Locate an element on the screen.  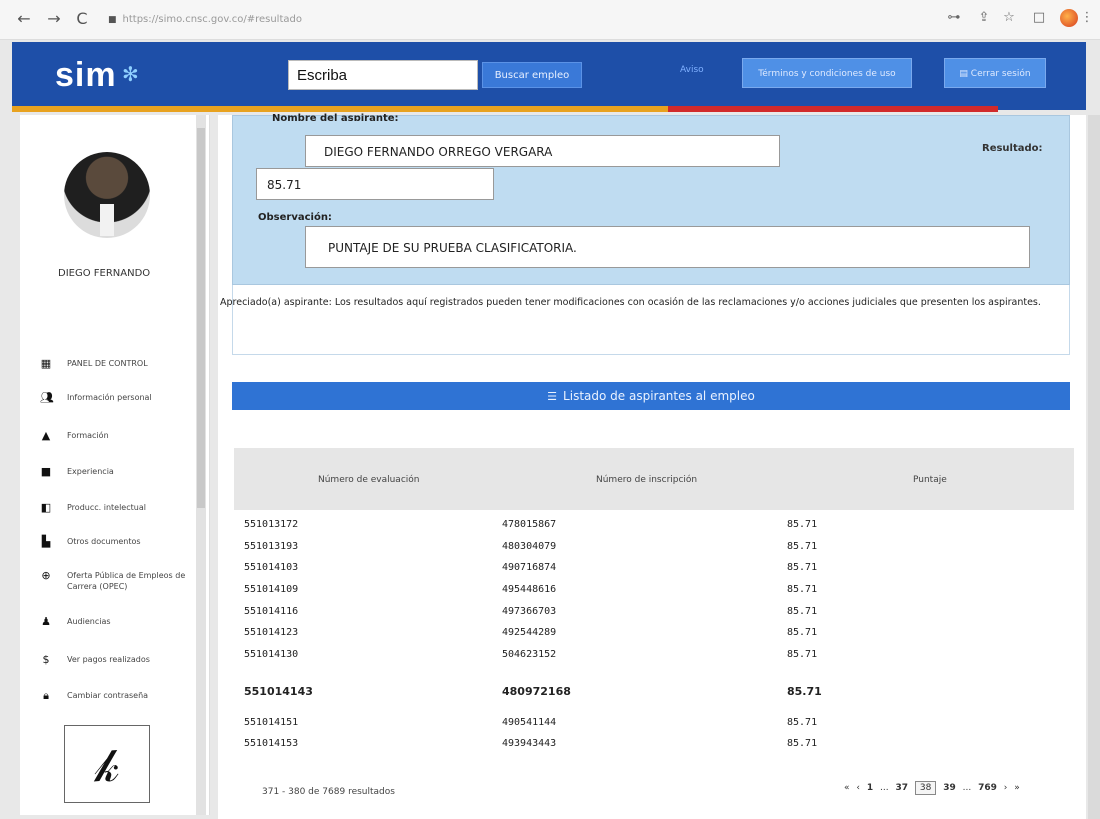
name-label: Nombre del aspirante: is located at coordinates (335, 117).